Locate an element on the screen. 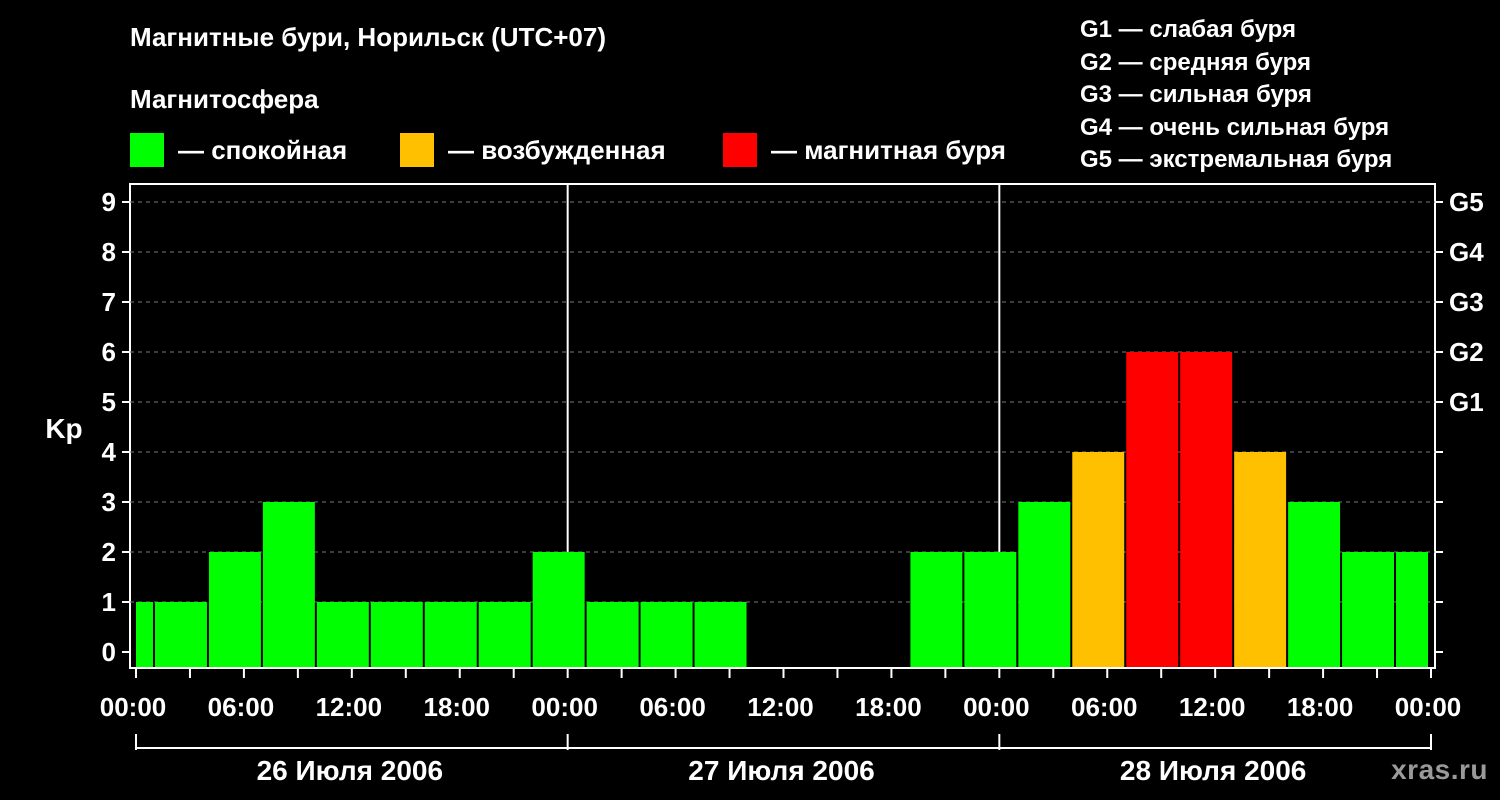 The image size is (1500, 800). day-label: 27 Июля 2006 is located at coordinates (781, 770).